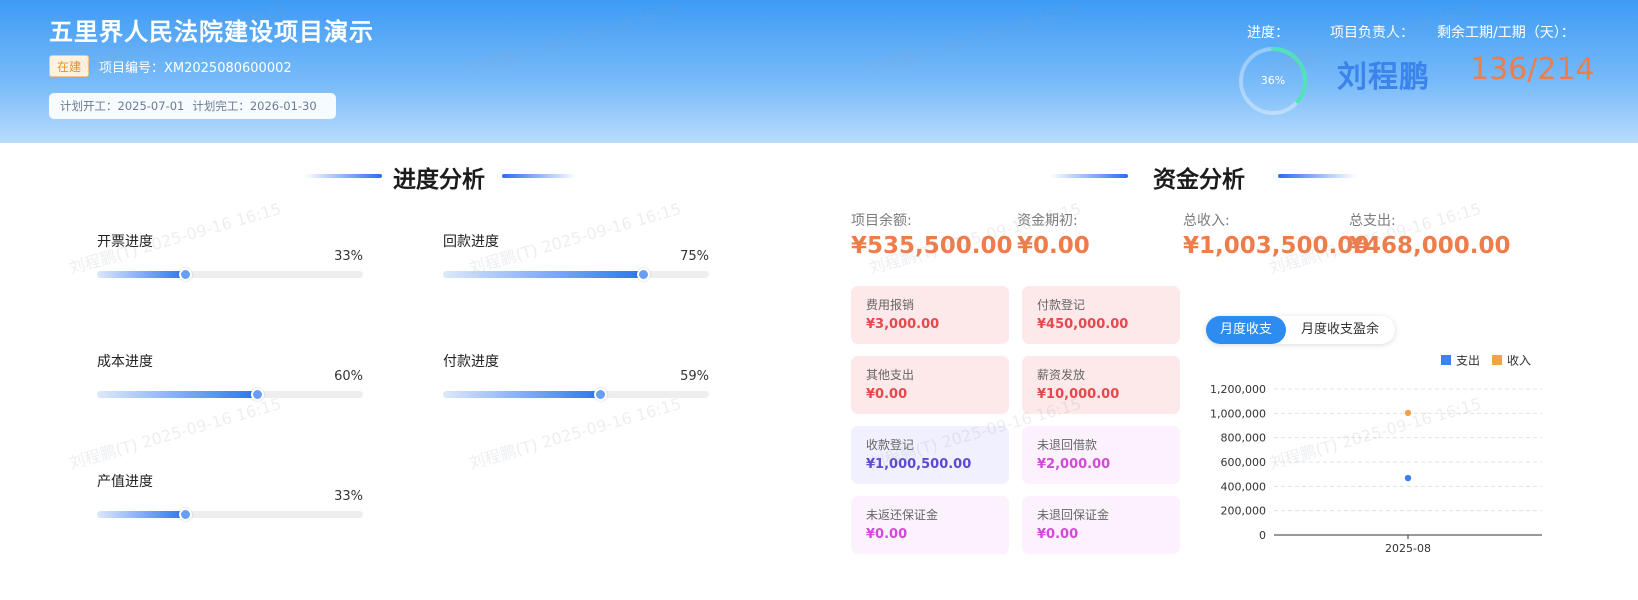  What do you see at coordinates (1078, 394) in the screenshot?
I see `card-value: ¥10,000.00` at bounding box center [1078, 394].